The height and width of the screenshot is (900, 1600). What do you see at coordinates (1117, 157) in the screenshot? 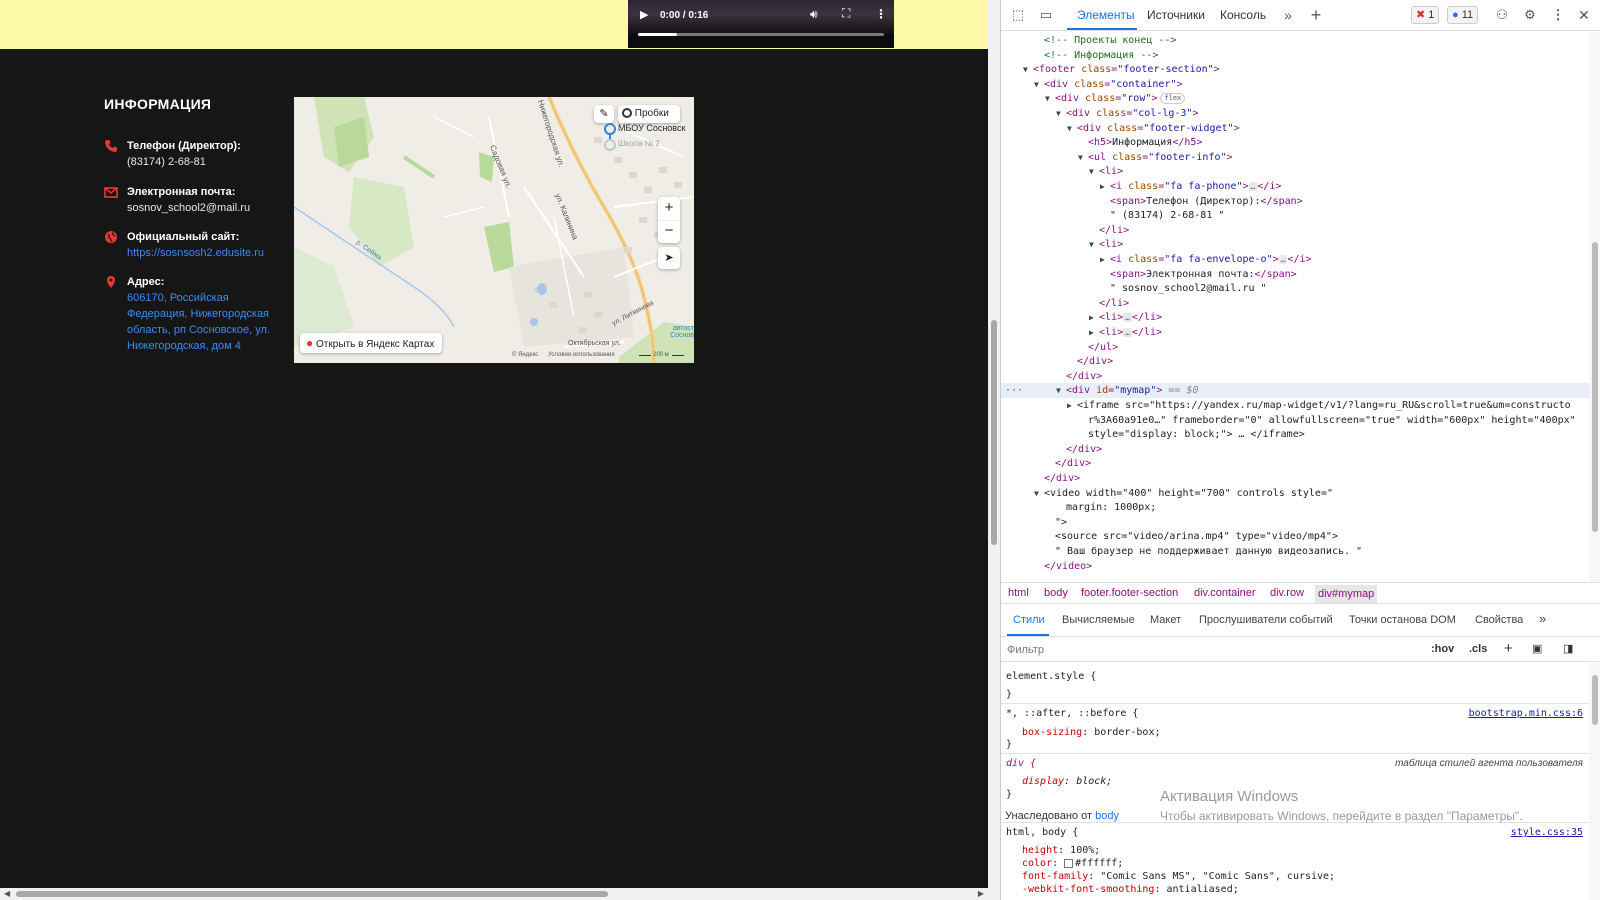
I see `dom-node: ▼ <ul class="footer-info">` at bounding box center [1117, 157].